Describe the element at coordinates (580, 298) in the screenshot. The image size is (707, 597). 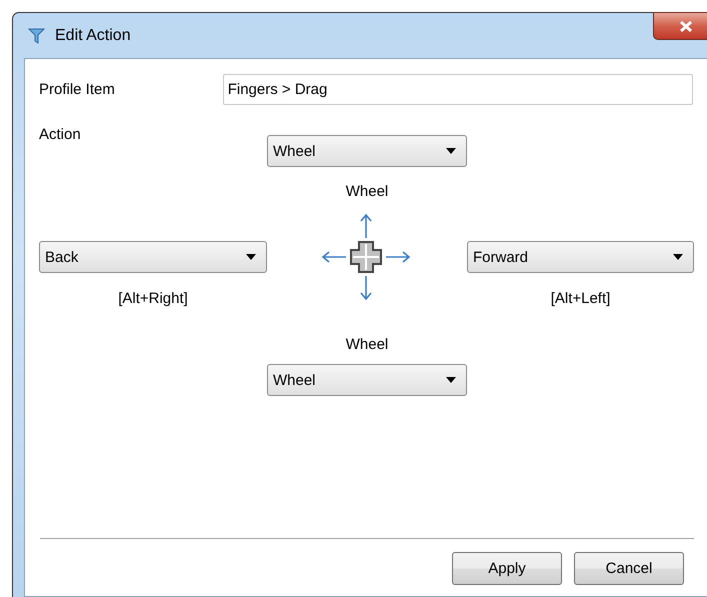
I see `direction-caption: [Alt+Left]` at that location.